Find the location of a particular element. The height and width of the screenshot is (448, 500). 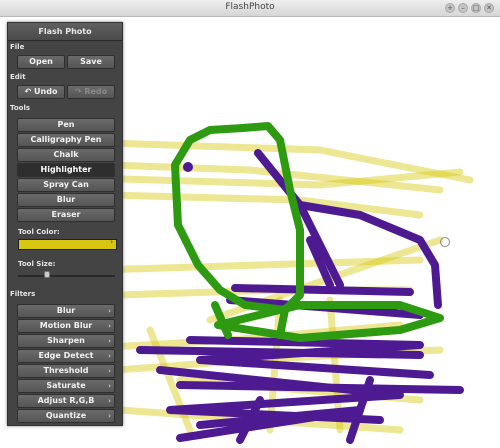

maximize-button: + is located at coordinates (450, 8).